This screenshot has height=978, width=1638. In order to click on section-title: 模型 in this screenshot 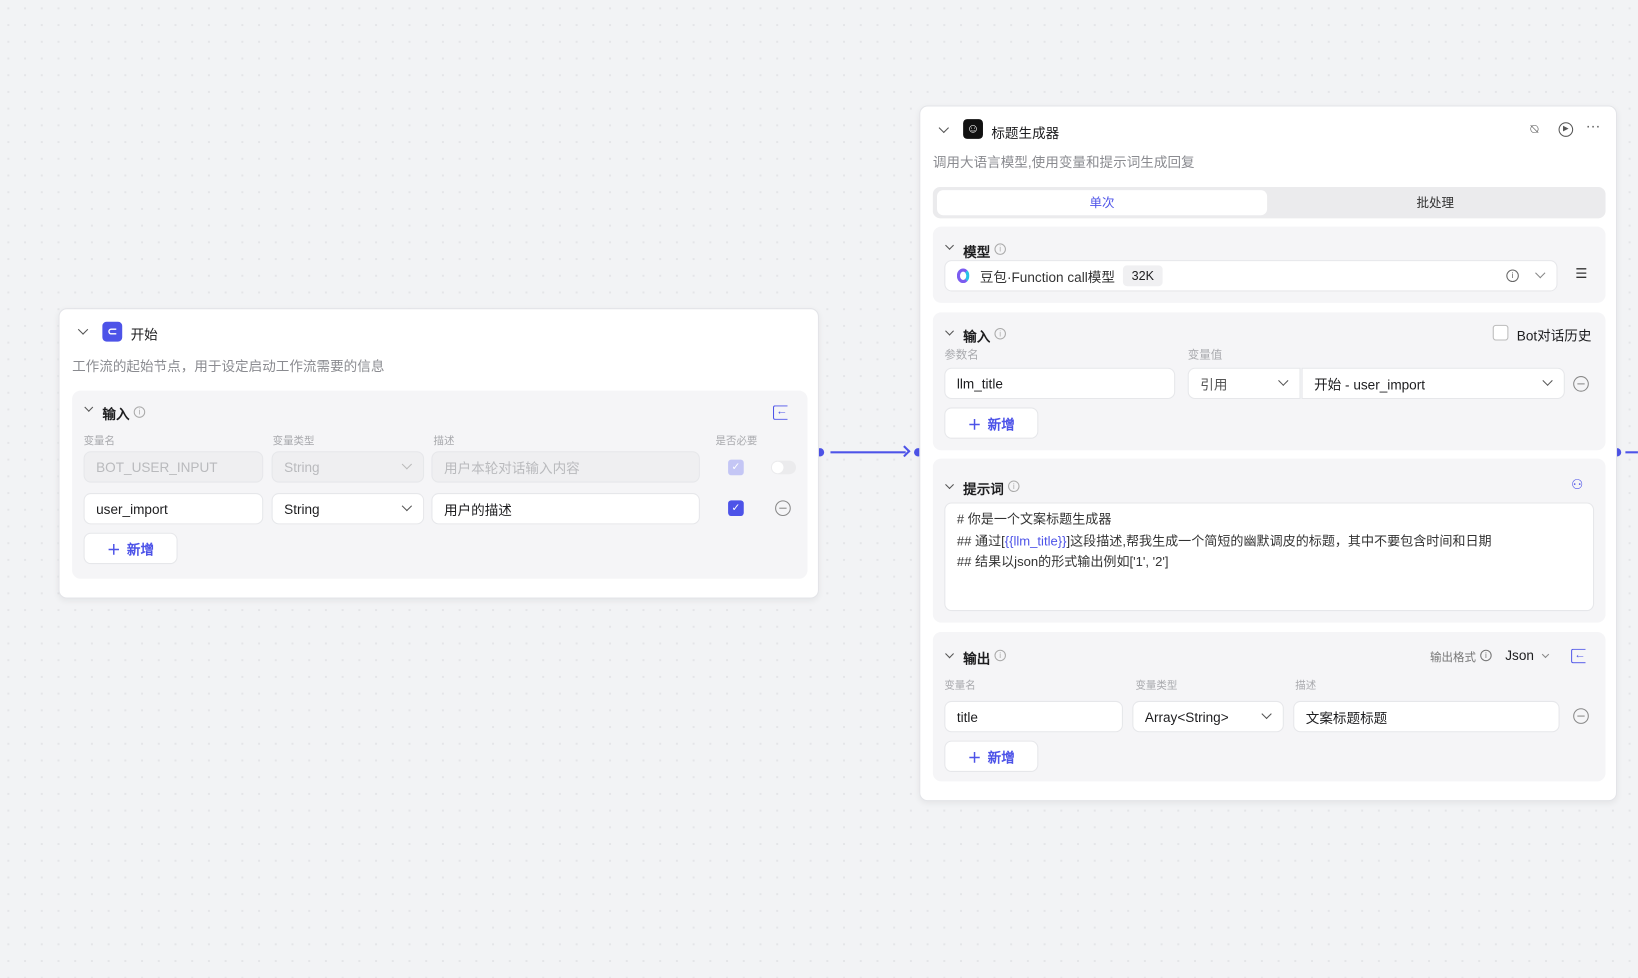, I will do `click(977, 252)`.